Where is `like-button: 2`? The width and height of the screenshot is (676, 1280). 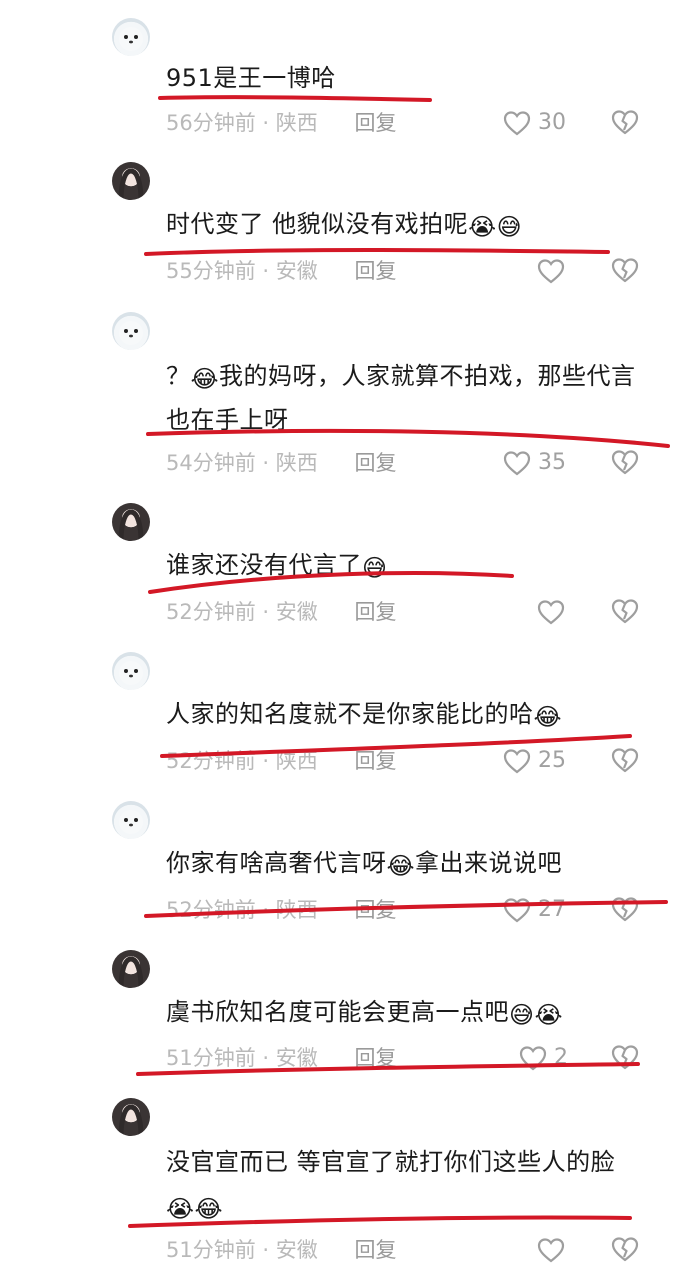
like-button: 2 is located at coordinates (543, 1058).